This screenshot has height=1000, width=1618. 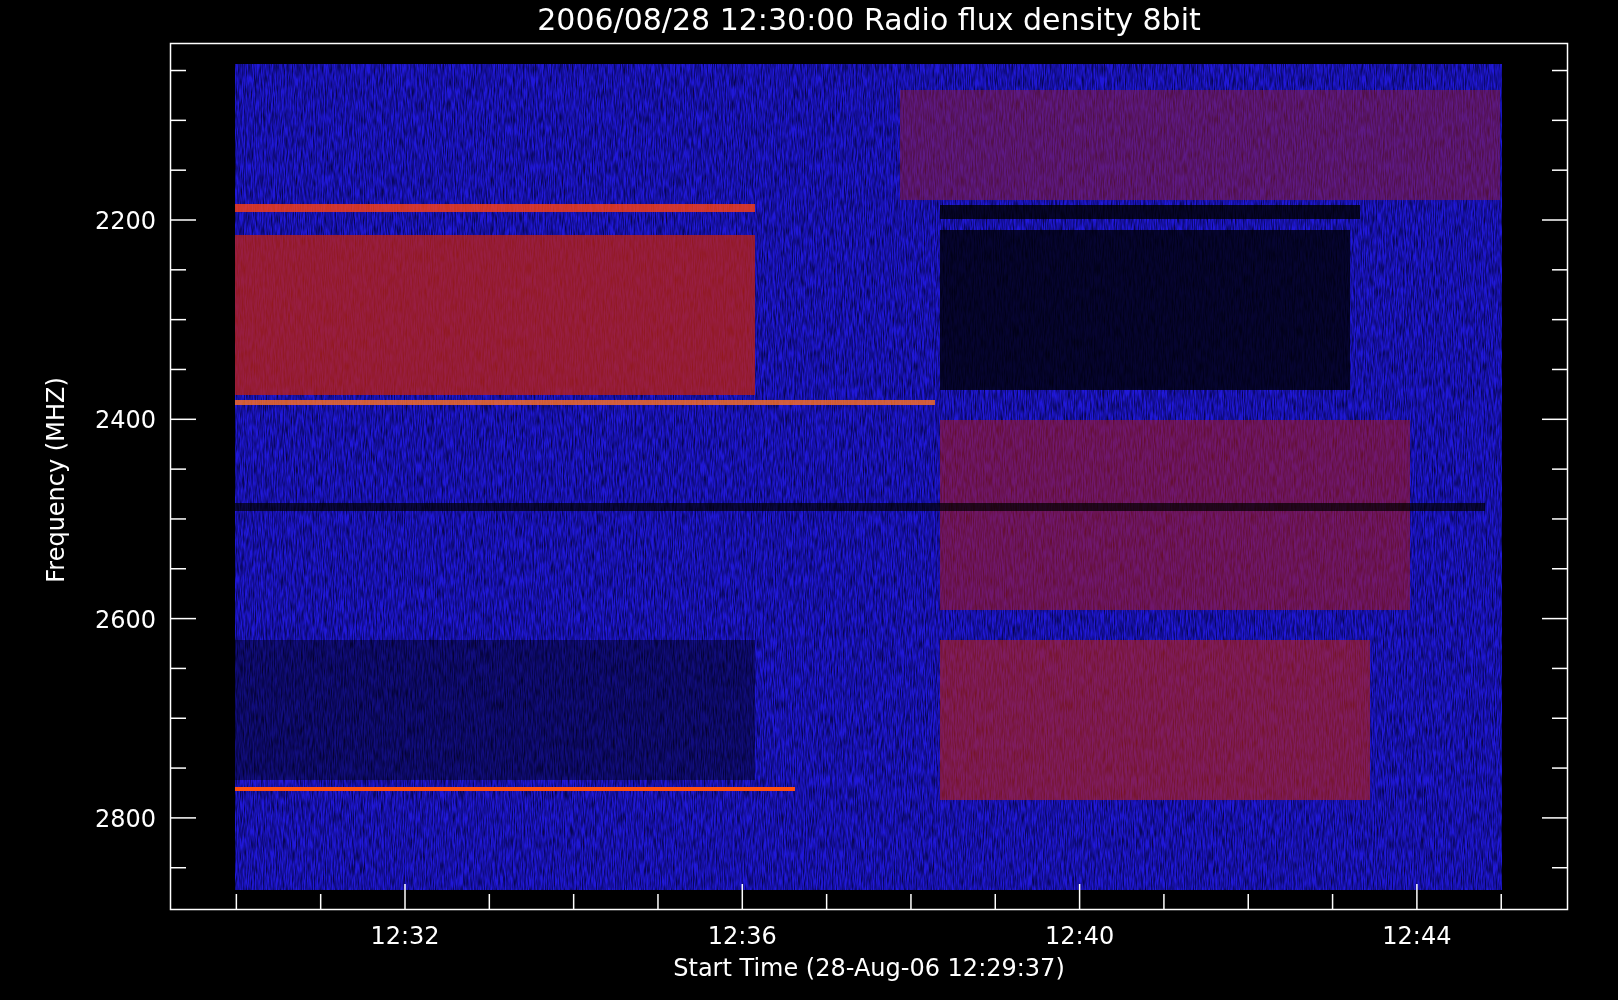 I want to click on y-axis-label: Frequency (MHZ), so click(x=56, y=480).